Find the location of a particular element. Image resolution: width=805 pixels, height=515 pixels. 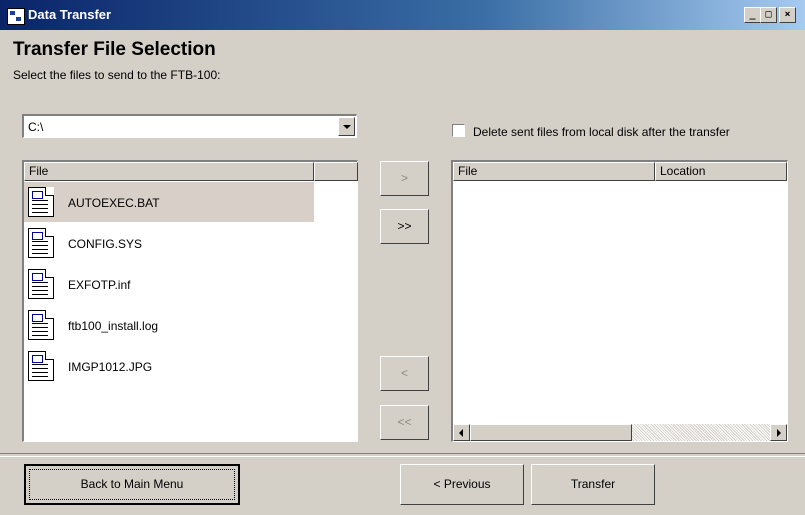

add-all-button: >> is located at coordinates (404, 226).